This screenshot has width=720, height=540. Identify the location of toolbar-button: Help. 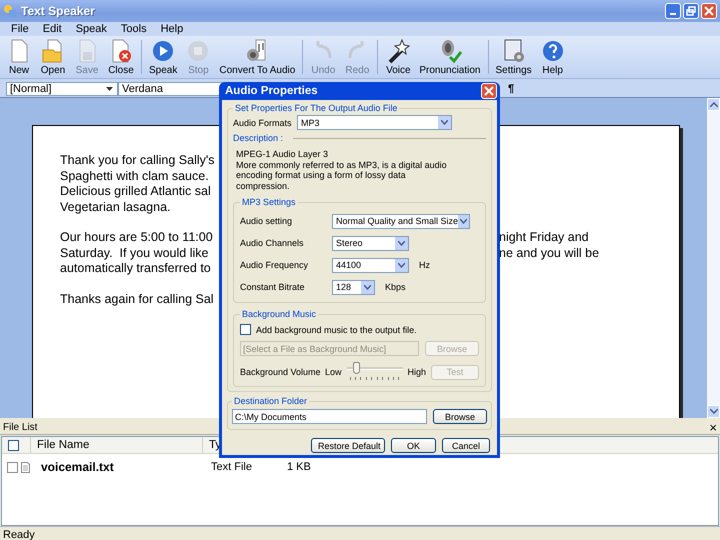
(553, 57).